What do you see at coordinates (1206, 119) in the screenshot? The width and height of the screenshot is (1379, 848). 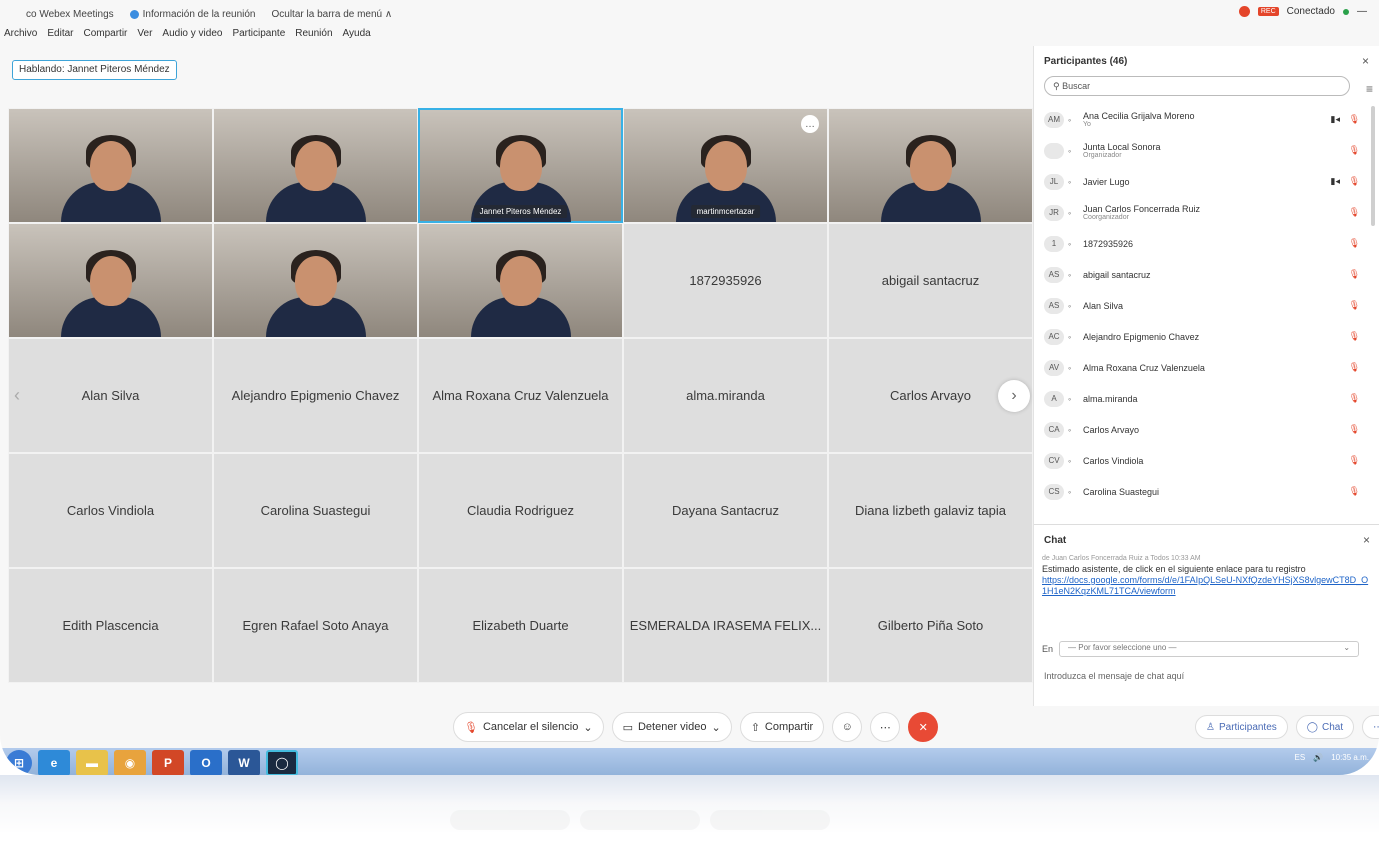 I see `participant-row: AM ◦ Ana Cecilia Grijalva Moreno Yo ▮◂ 🎙` at bounding box center [1206, 119].